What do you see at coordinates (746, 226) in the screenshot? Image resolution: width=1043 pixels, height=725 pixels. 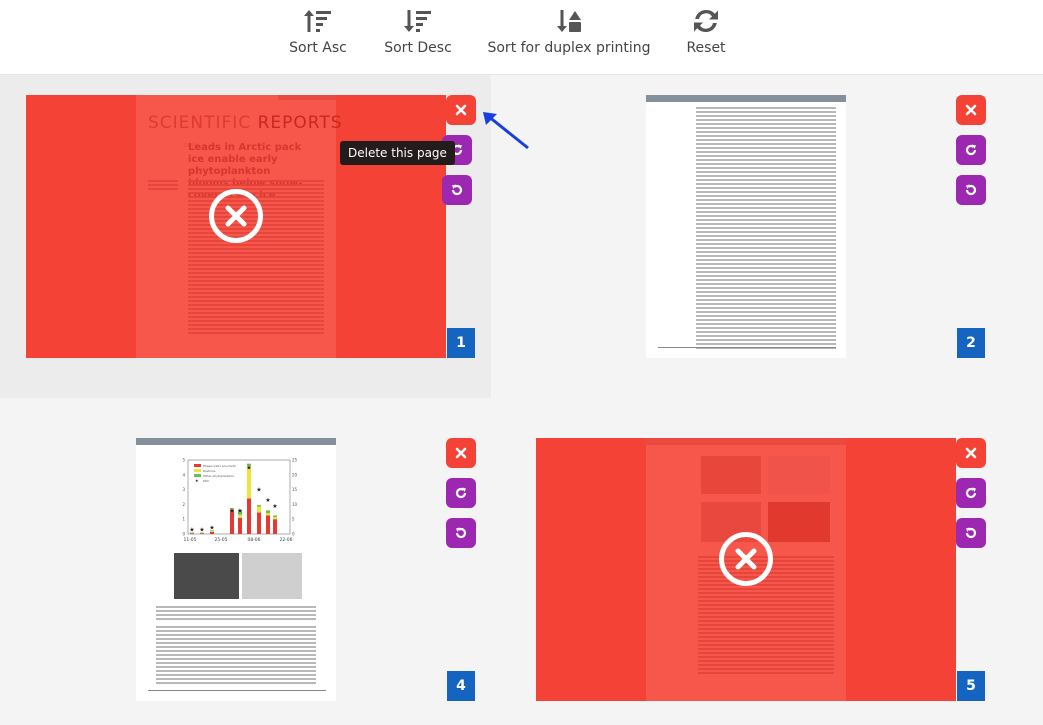 I see `page-thumbnail` at bounding box center [746, 226].